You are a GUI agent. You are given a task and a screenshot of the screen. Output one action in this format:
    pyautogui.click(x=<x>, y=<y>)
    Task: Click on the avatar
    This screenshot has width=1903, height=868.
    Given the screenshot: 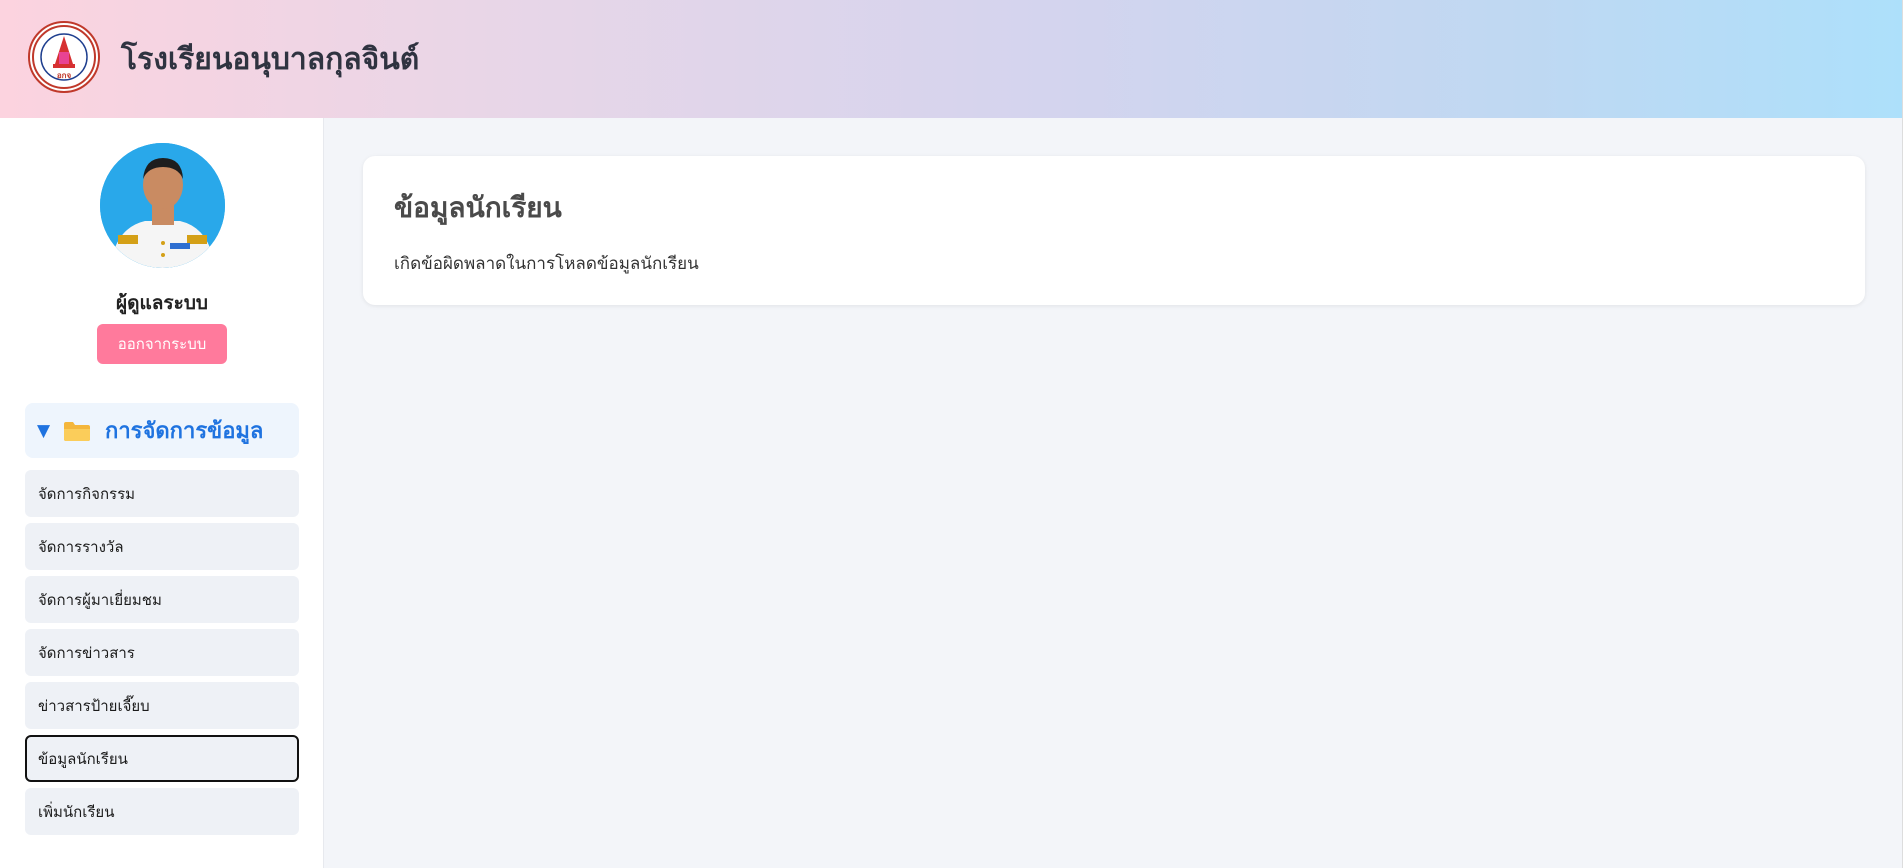 What is the action you would take?
    pyautogui.click(x=162, y=205)
    